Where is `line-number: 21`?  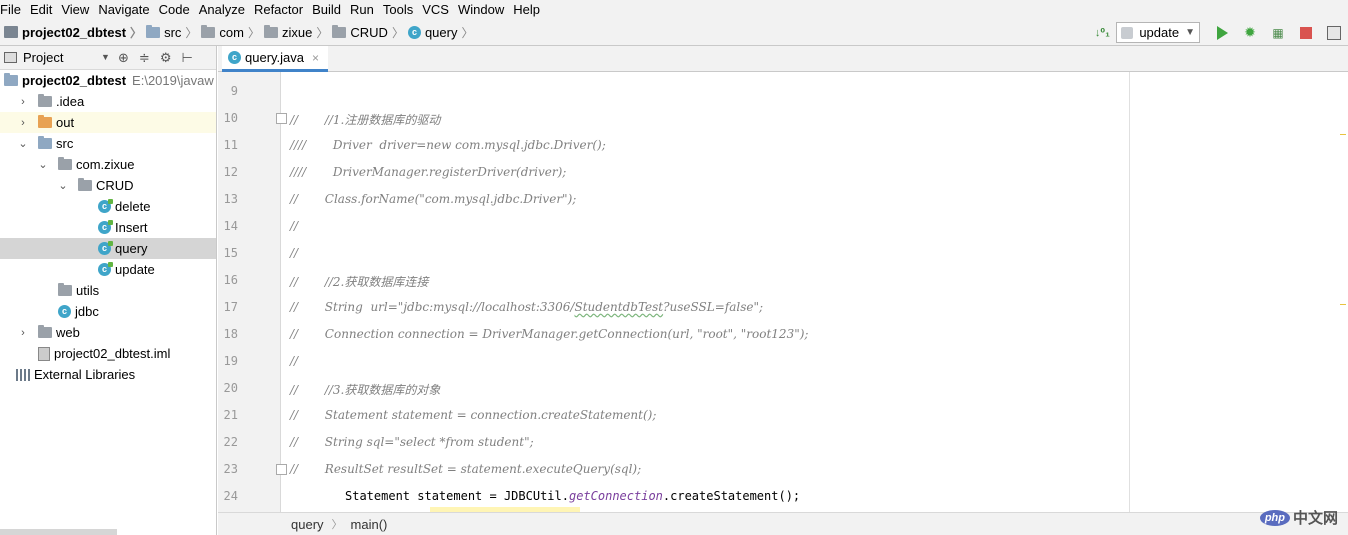 line-number: 21 is located at coordinates (230, 415).